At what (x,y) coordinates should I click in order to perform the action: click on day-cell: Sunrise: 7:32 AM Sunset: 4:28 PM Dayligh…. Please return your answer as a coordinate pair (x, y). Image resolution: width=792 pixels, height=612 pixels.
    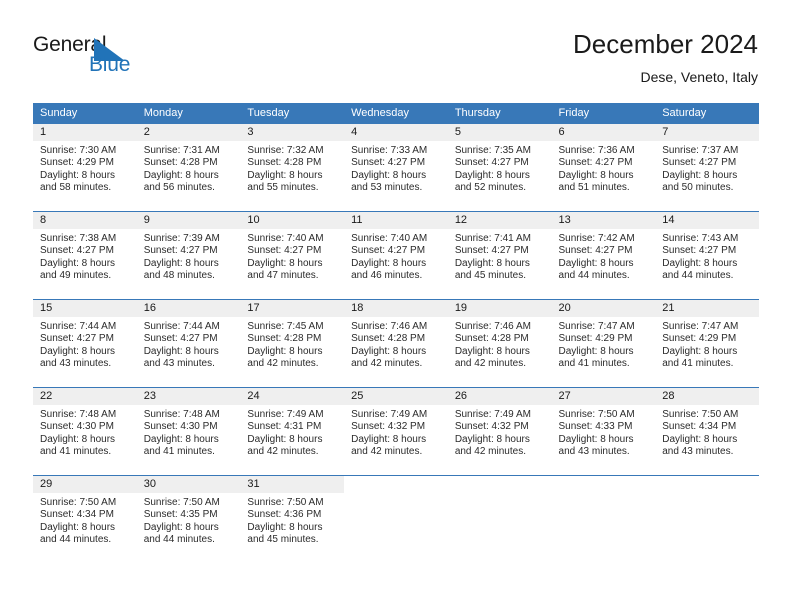
    Looking at the image, I should click on (292, 176).